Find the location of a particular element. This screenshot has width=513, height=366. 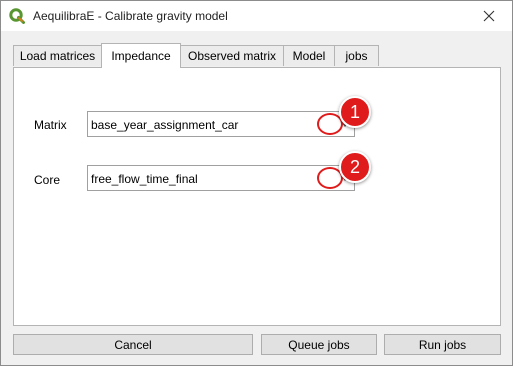

close-icon is located at coordinates (489, 16).